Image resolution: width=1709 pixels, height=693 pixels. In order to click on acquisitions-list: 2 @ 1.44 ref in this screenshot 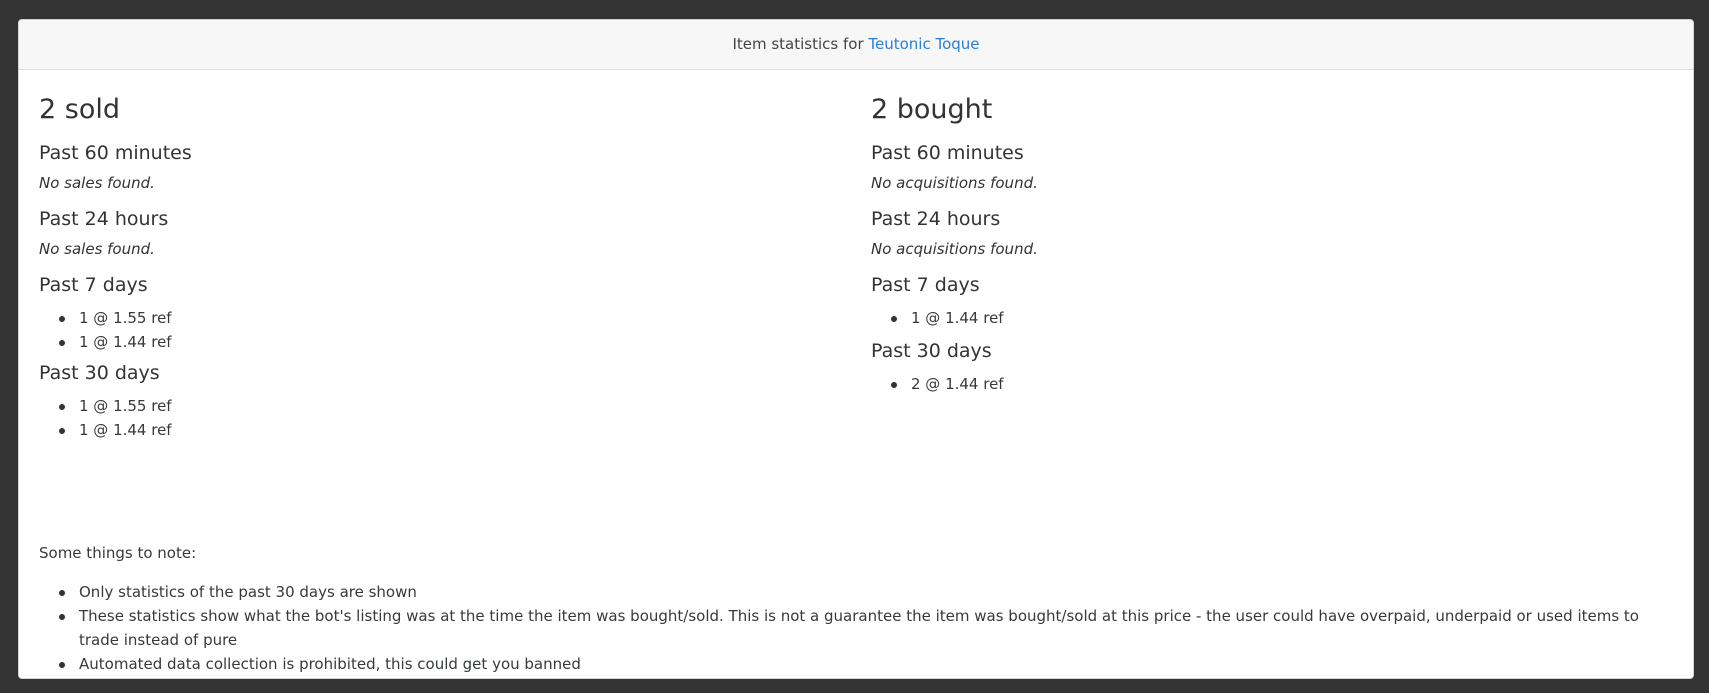, I will do `click(937, 384)`.